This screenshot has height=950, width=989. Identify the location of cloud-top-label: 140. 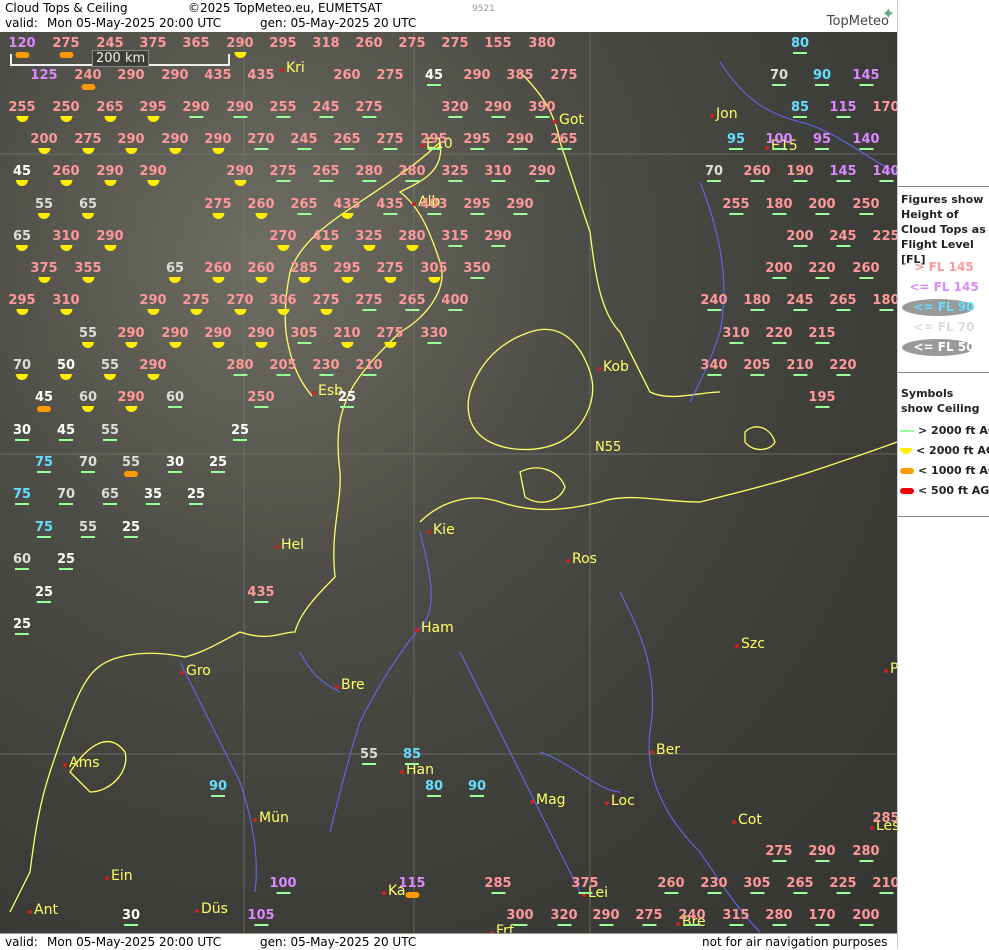
(866, 141).